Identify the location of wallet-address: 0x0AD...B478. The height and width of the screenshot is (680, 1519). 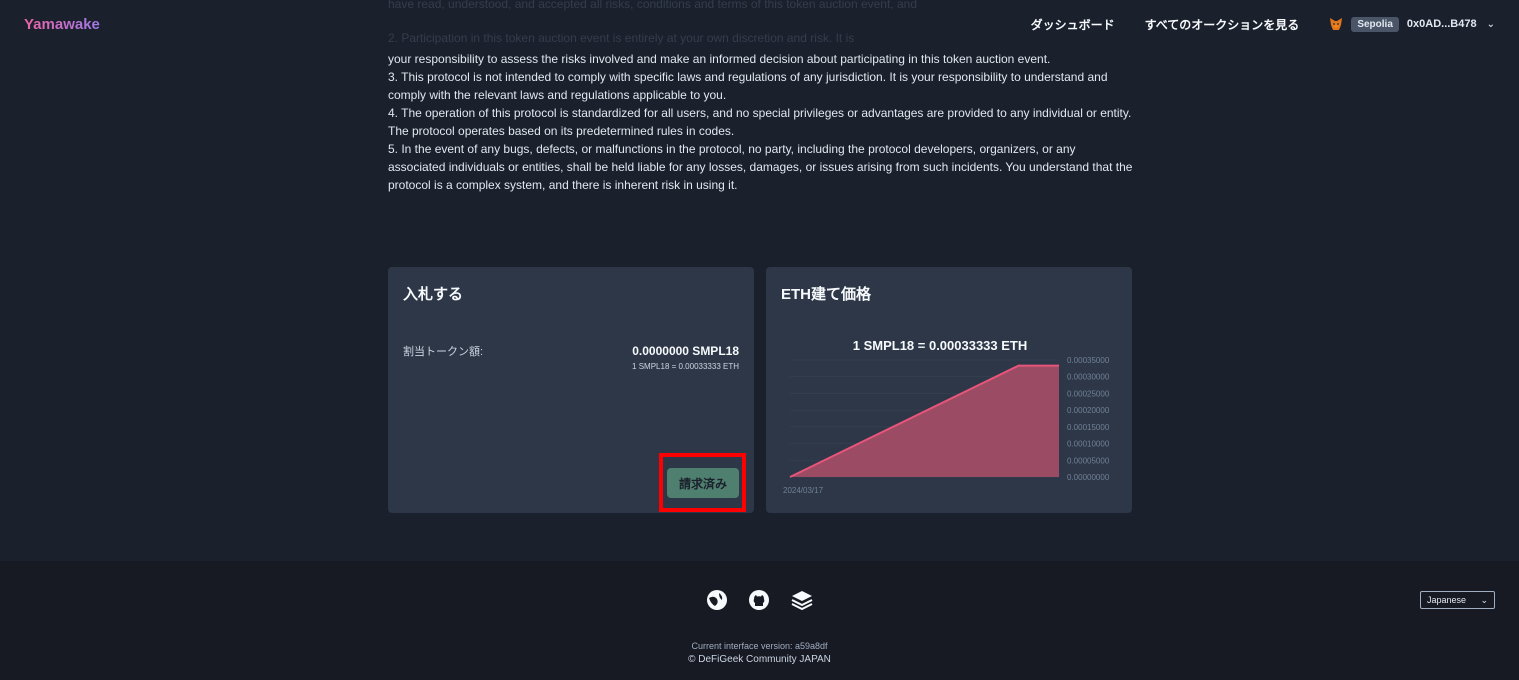
(1441, 24).